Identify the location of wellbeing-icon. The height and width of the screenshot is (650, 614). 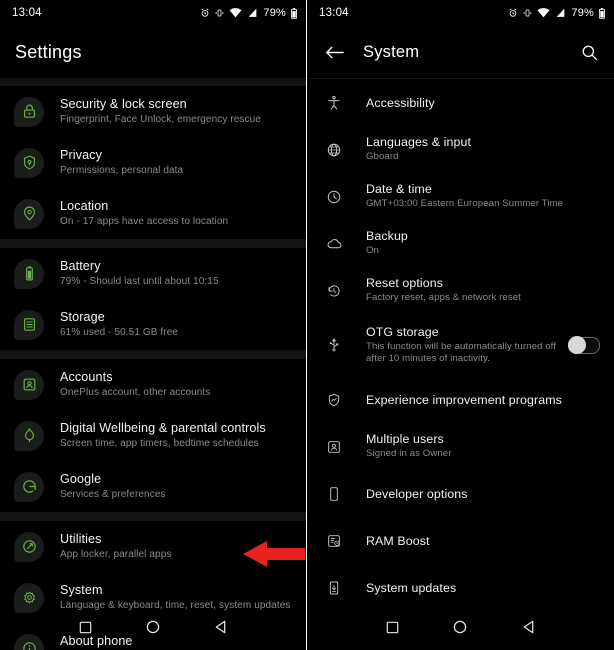
(29, 435).